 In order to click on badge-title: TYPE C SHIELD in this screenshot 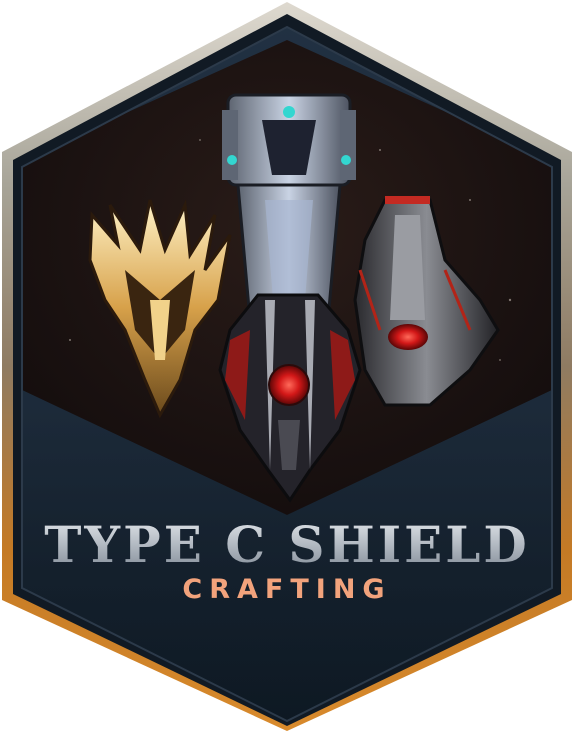, I will do `click(287, 545)`.